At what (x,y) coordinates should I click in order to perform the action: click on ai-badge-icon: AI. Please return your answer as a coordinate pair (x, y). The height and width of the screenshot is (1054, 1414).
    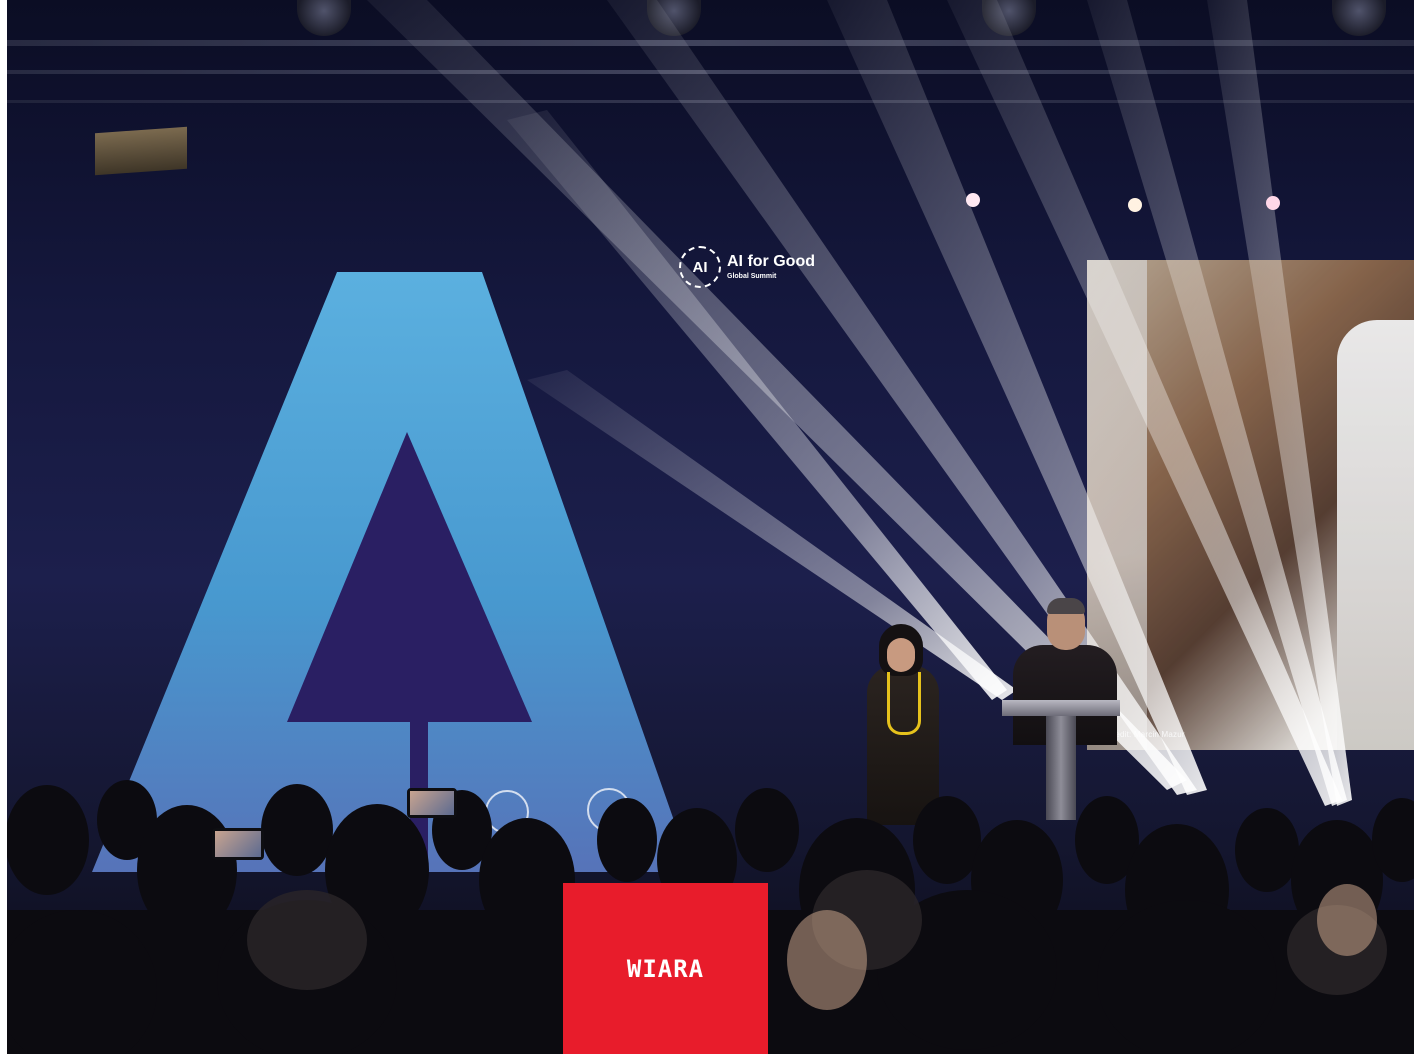
    Looking at the image, I should click on (700, 267).